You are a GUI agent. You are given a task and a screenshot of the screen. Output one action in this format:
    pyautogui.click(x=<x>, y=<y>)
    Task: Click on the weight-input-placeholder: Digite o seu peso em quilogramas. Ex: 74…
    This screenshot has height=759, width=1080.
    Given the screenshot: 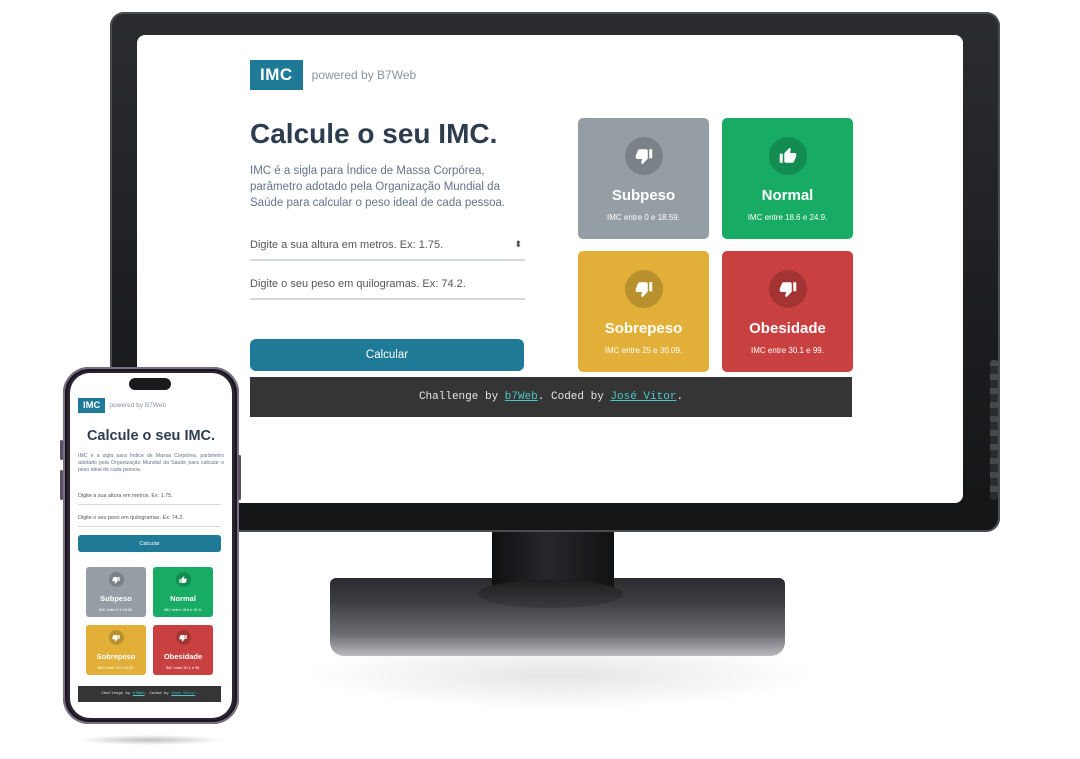 What is the action you would take?
    pyautogui.click(x=358, y=284)
    